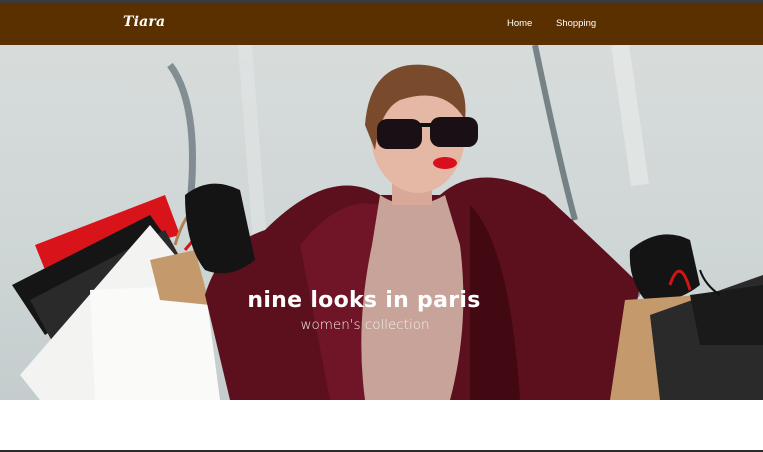 The height and width of the screenshot is (452, 763). Describe the element at coordinates (144, 22) in the screenshot. I see `brand-logo: Tiara` at that location.